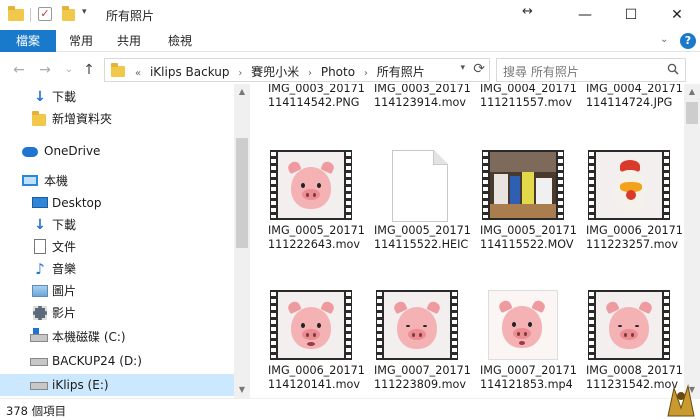 This screenshot has width=700, height=420. I want to click on this-pc-icon, so click(30, 180).